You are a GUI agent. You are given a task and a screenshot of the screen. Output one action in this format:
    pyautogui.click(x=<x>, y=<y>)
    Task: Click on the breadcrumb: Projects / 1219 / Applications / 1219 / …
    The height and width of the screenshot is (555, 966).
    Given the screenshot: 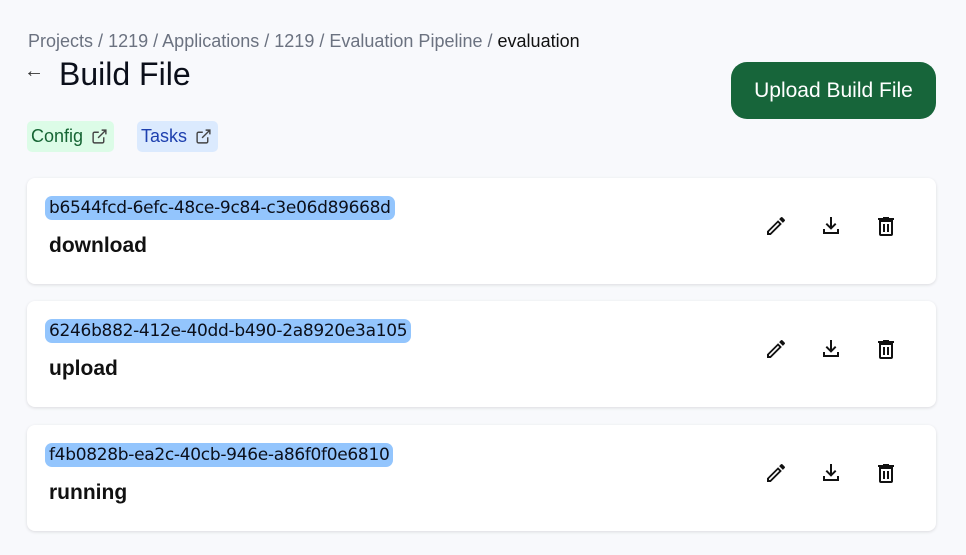 What is the action you would take?
    pyautogui.click(x=304, y=41)
    